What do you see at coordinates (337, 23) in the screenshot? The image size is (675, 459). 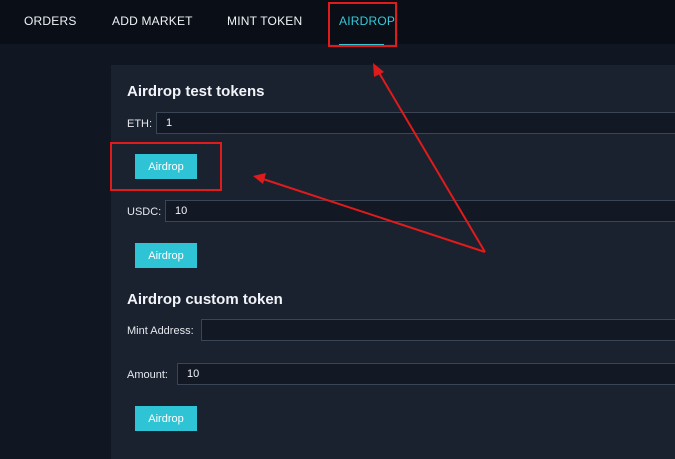 I see `top-nav-bar: ORDERS ADD MARKET MINT TOKEN AIRDROP` at bounding box center [337, 23].